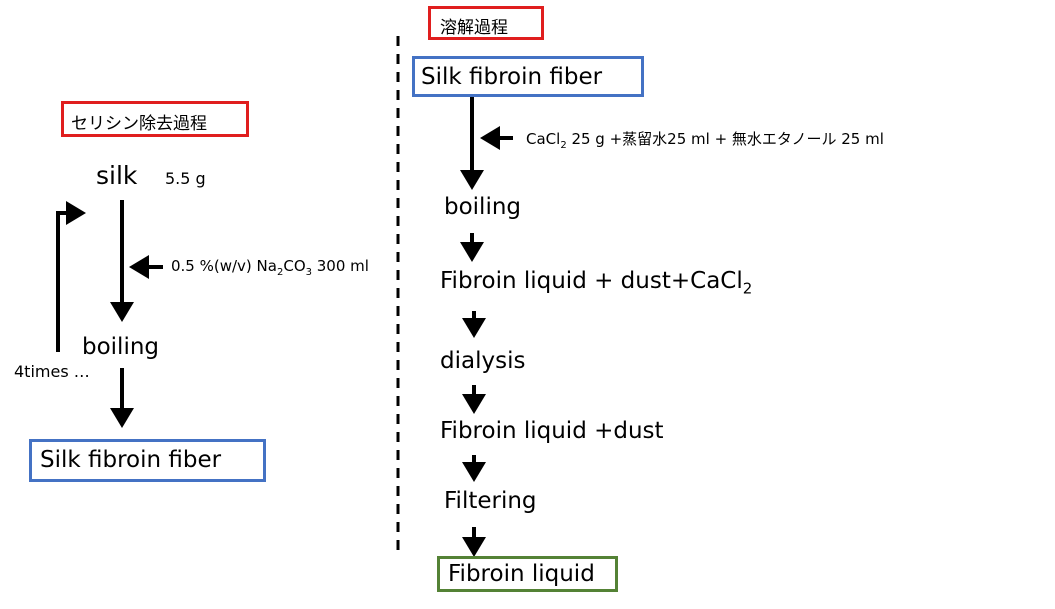 This screenshot has width=1055, height=609. What do you see at coordinates (543, 139) in the screenshot?
I see `right-reagent-prefix: CaCl` at bounding box center [543, 139].